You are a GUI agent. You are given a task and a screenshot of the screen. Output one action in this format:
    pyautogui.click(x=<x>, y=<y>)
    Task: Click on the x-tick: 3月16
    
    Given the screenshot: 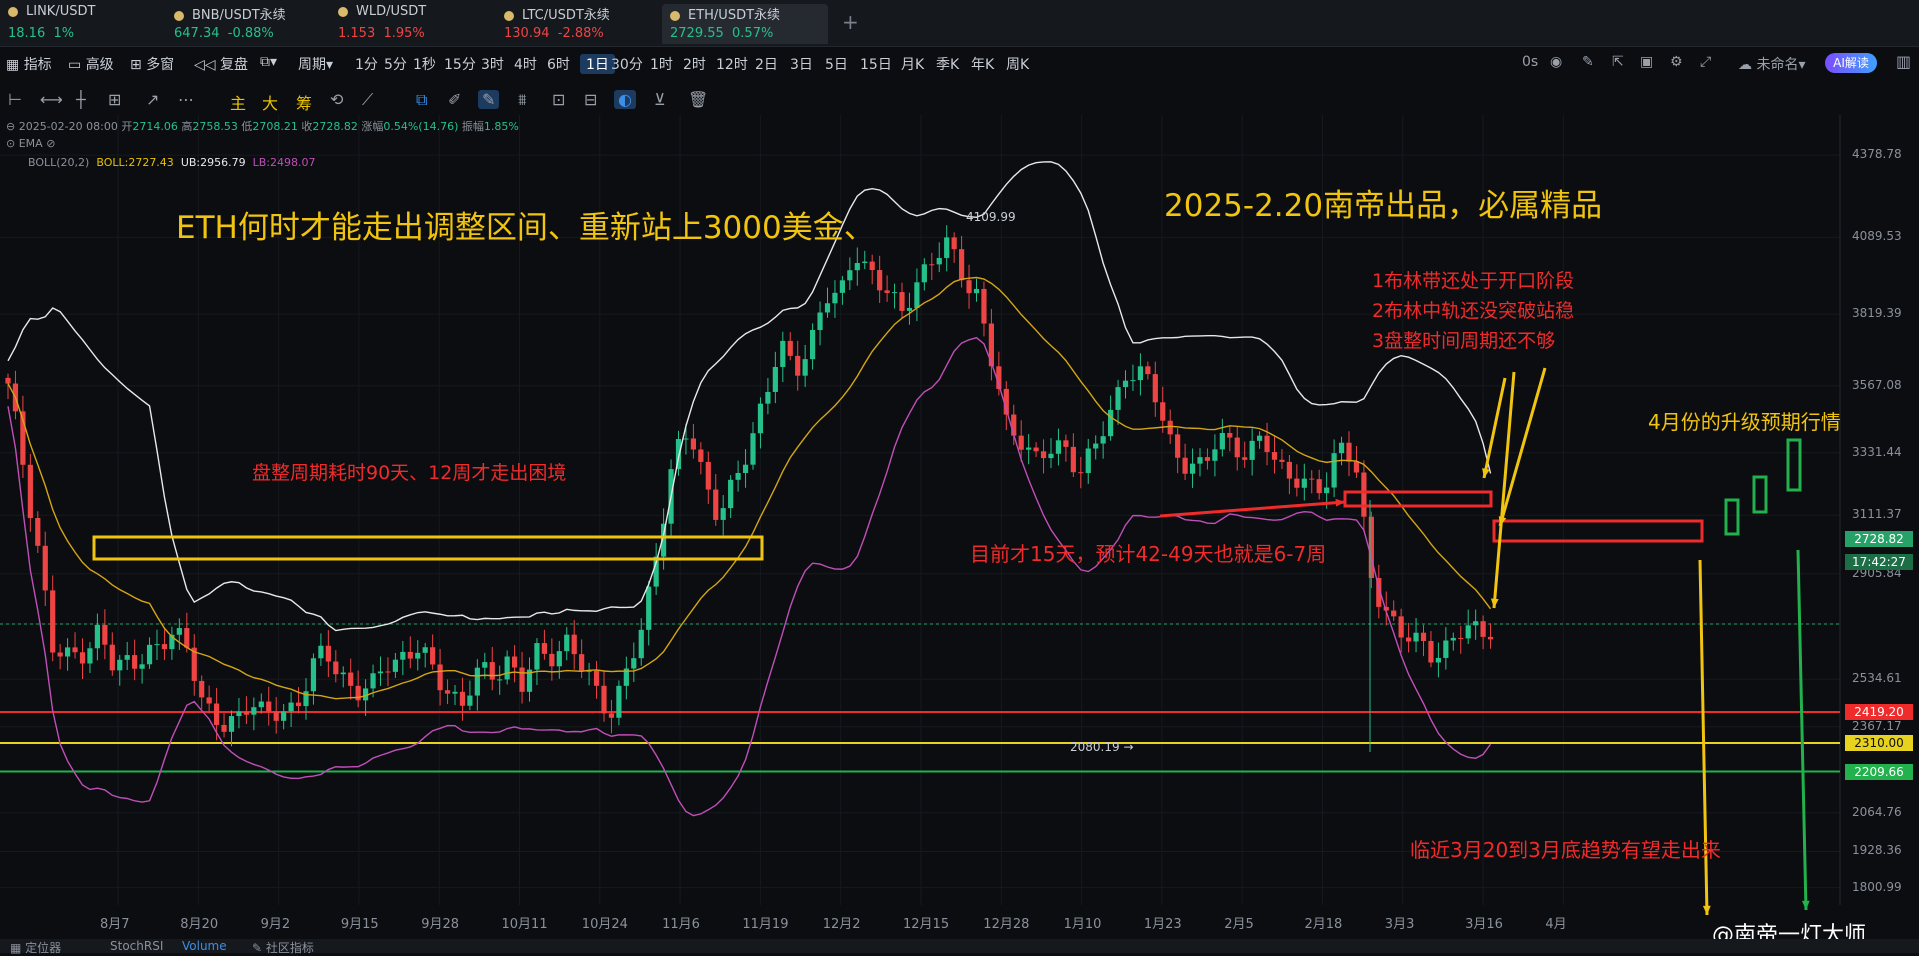 What is the action you would take?
    pyautogui.click(x=1484, y=924)
    